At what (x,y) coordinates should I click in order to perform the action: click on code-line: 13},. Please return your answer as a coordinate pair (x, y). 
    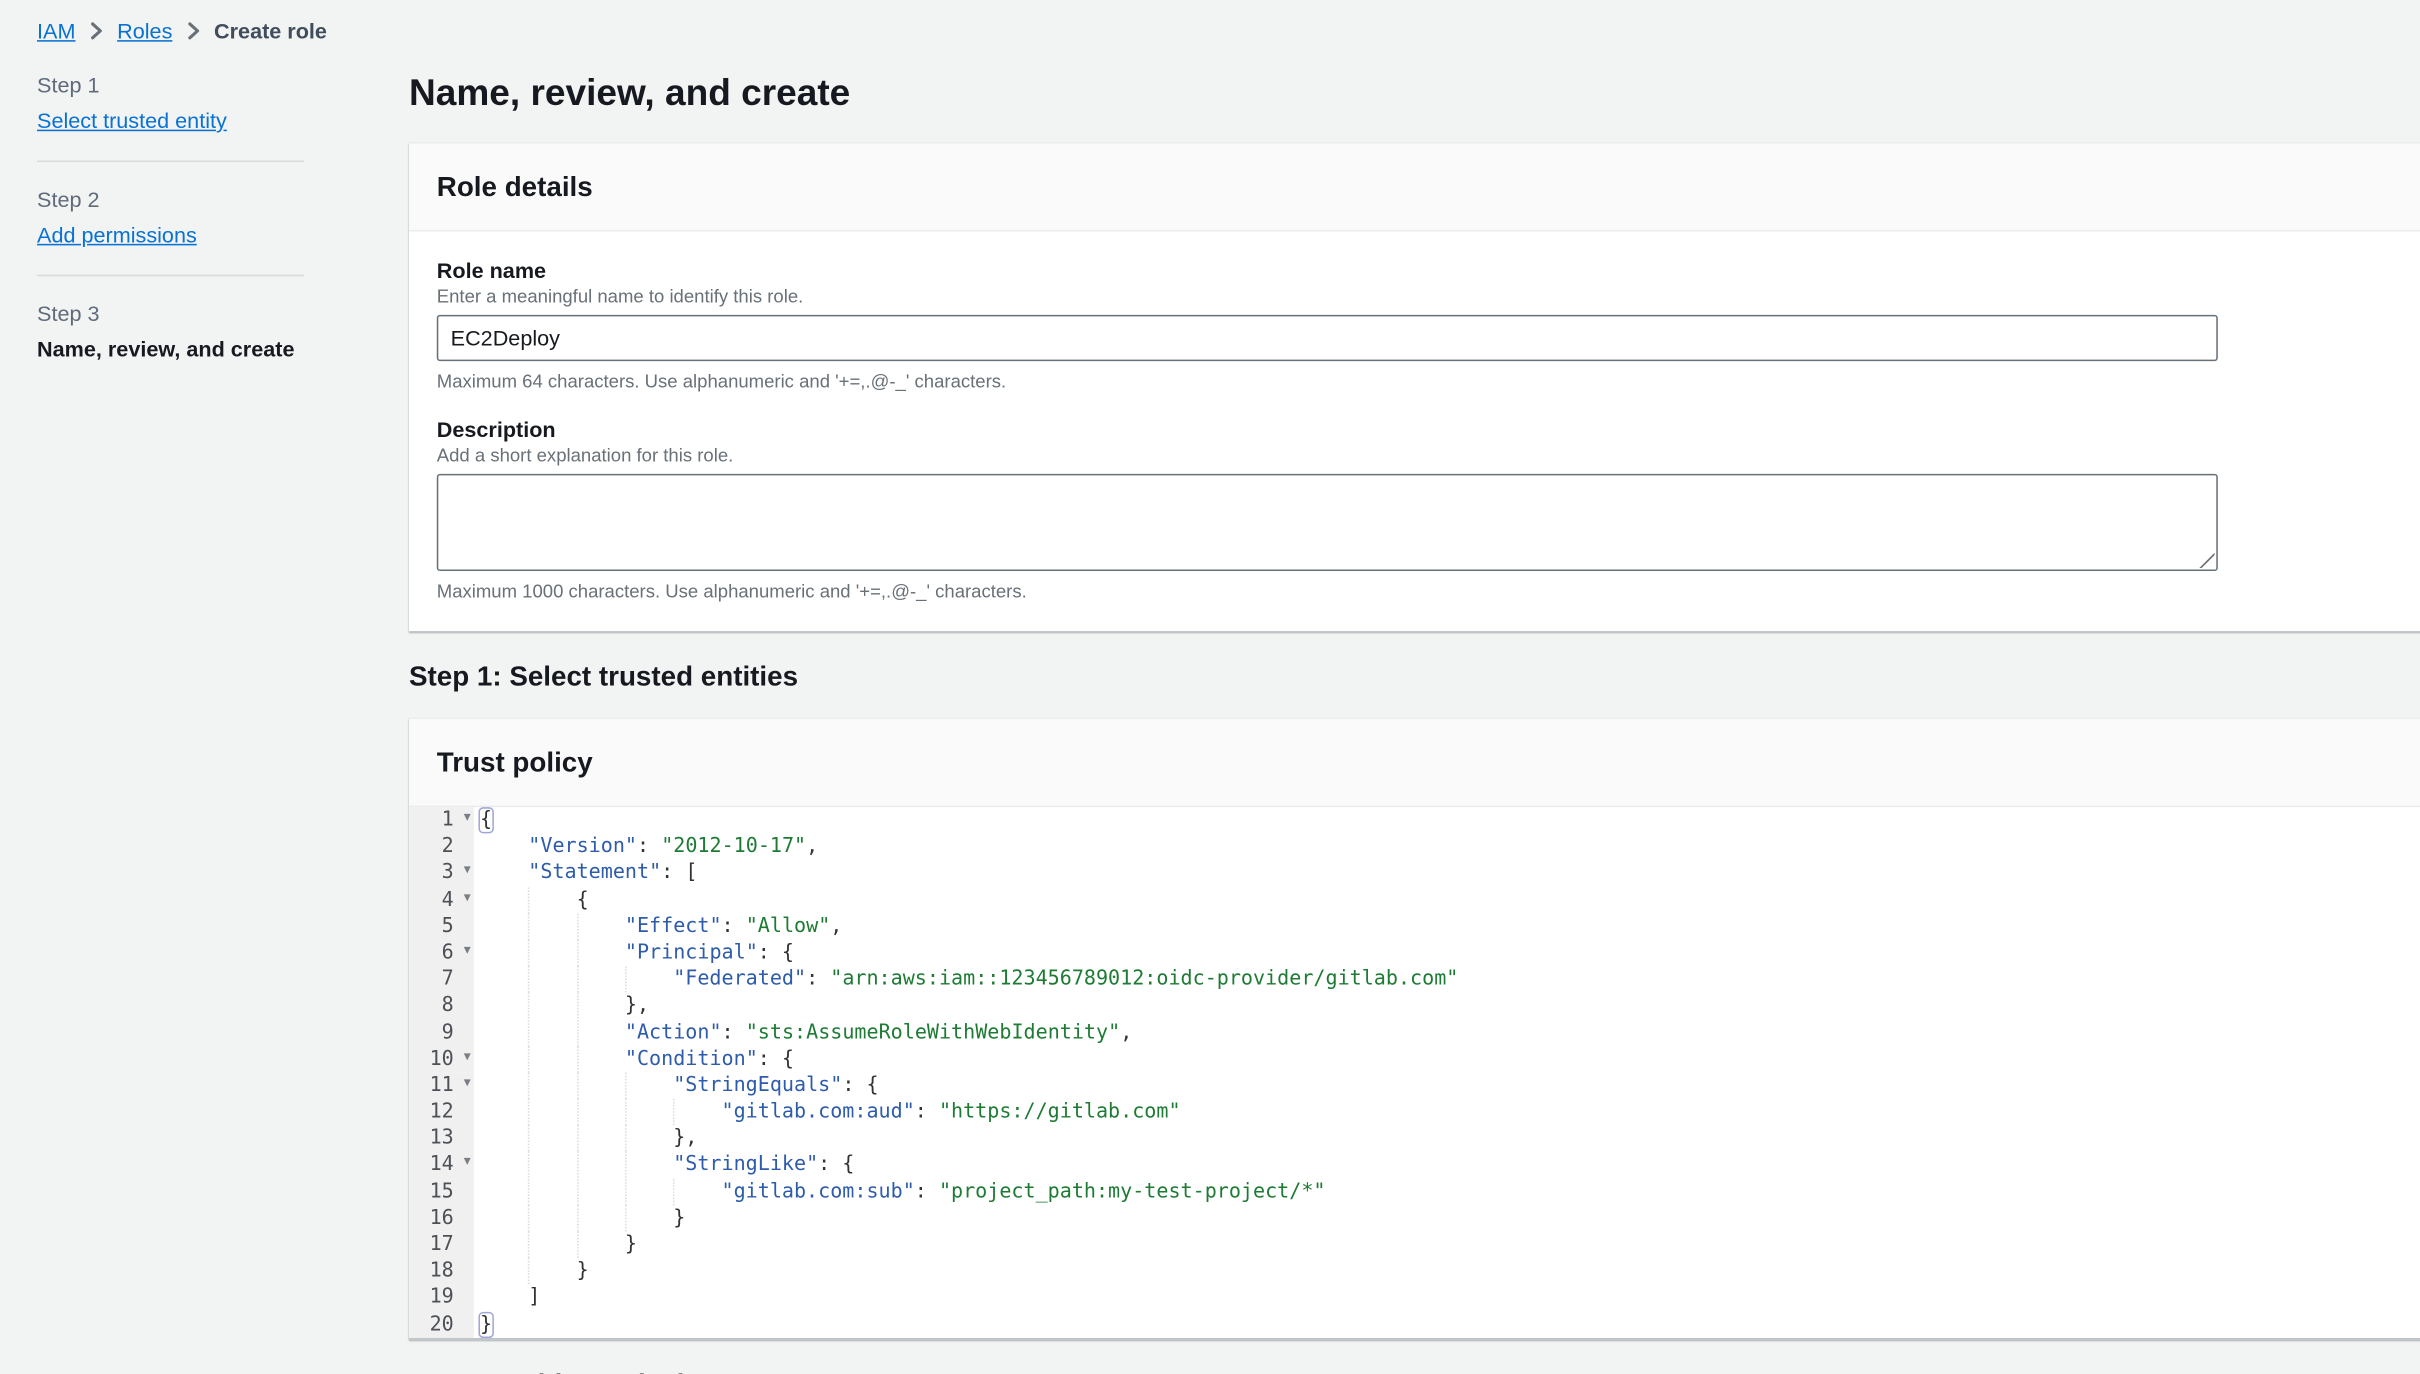
    Looking at the image, I should click on (1414, 1139).